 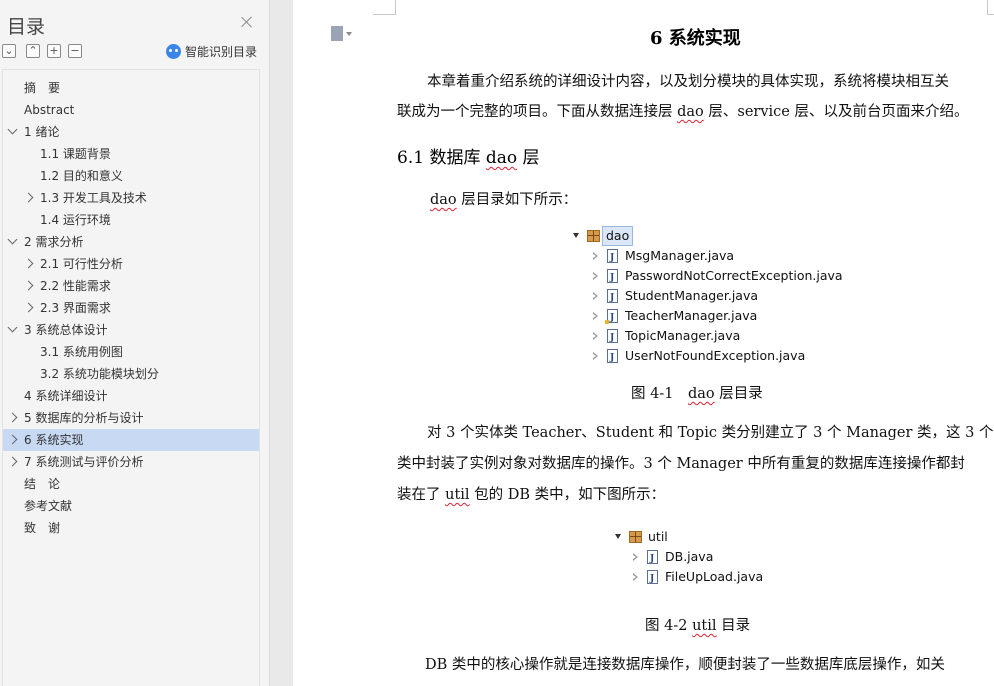 What do you see at coordinates (468, 155) in the screenshot?
I see `section-heading: 6.1 数据库 dao 层` at bounding box center [468, 155].